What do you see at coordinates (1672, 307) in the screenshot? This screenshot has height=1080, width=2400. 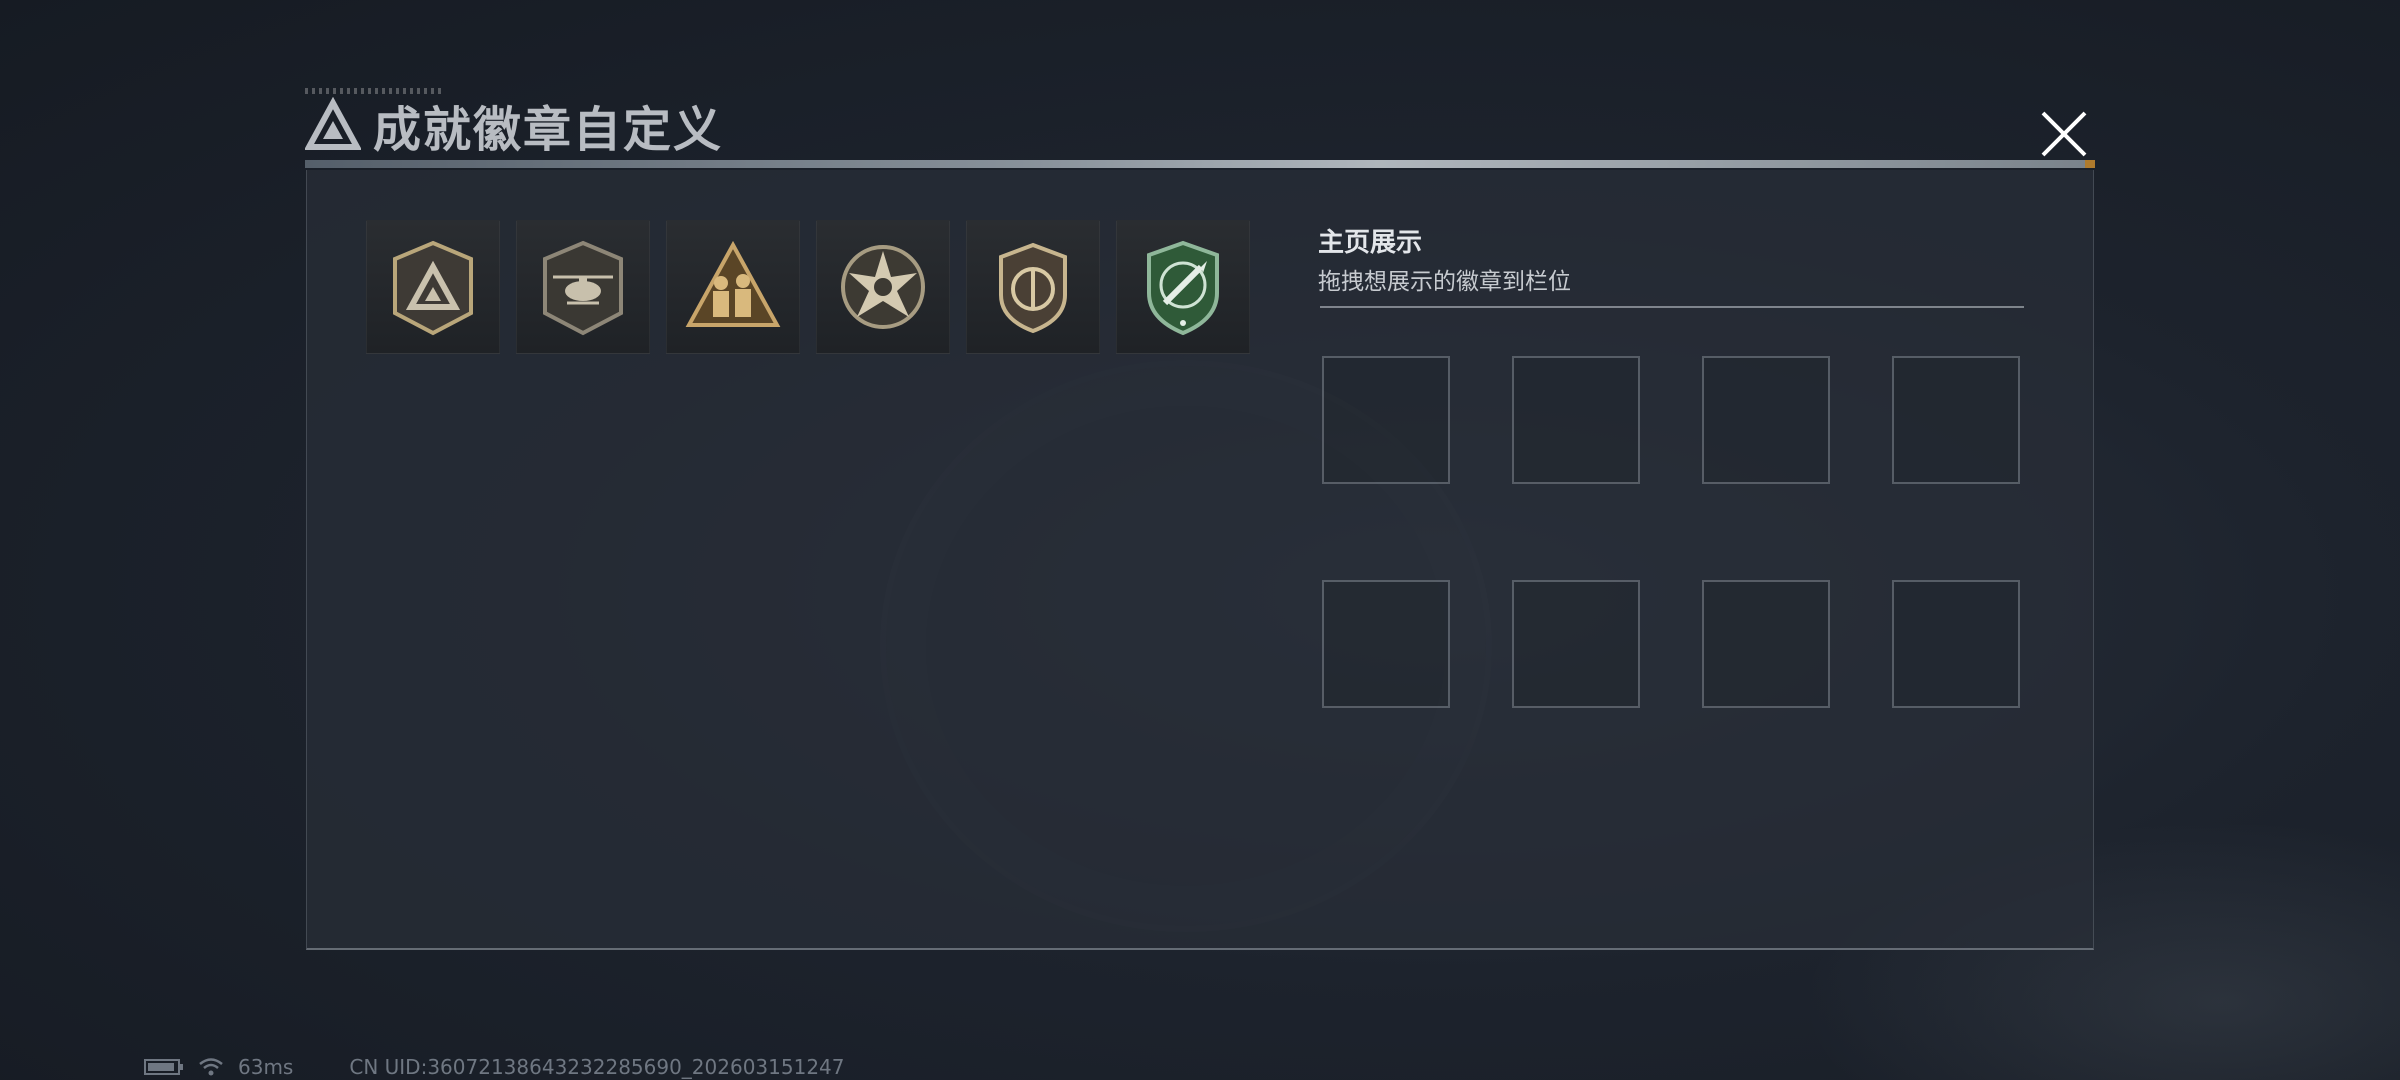 I see `showcase-divider` at bounding box center [1672, 307].